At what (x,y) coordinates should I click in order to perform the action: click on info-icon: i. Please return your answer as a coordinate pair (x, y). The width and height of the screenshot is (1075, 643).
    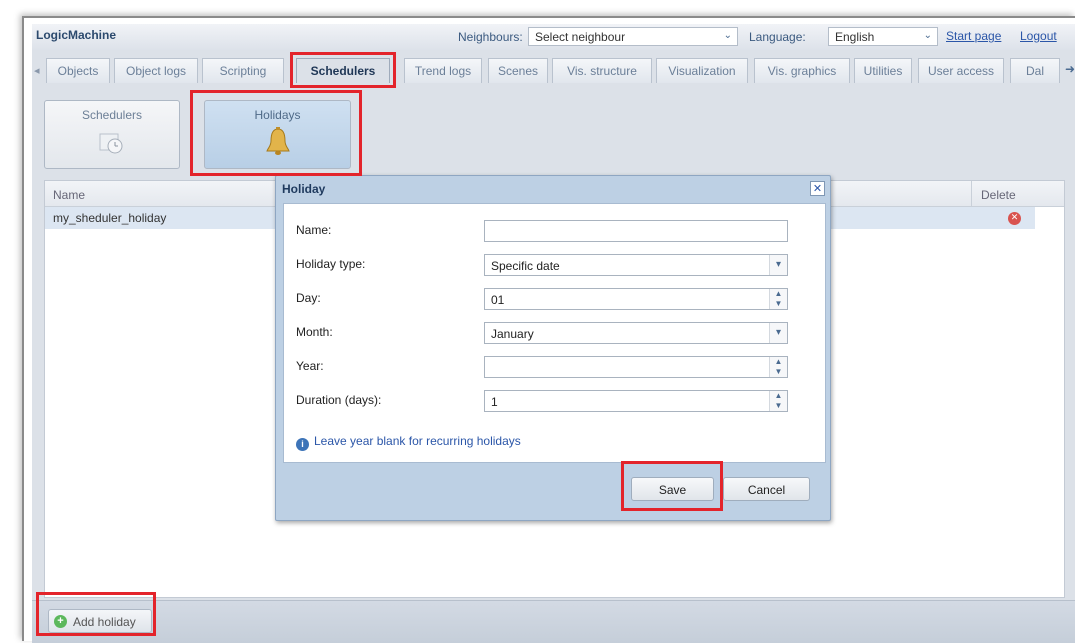
    Looking at the image, I should click on (302, 444).